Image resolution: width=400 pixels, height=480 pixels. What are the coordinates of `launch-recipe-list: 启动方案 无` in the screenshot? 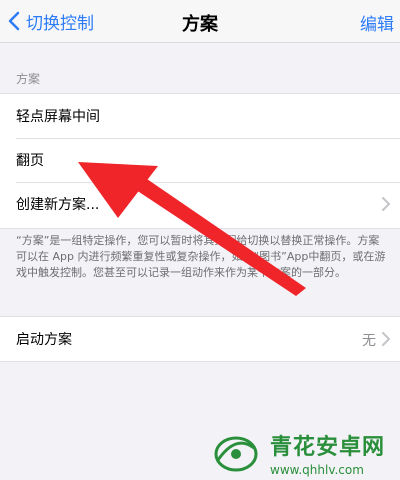 It's located at (200, 339).